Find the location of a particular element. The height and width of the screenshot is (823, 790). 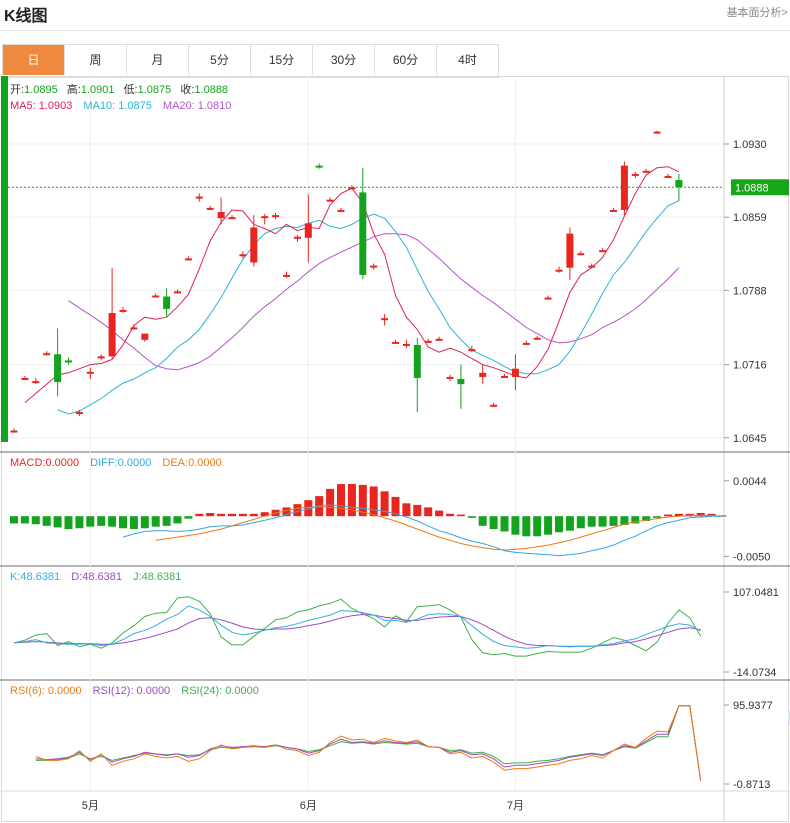

kdj-legend: K:48.6381 D:48.6381 J:48.6381 is located at coordinates (95, 577).